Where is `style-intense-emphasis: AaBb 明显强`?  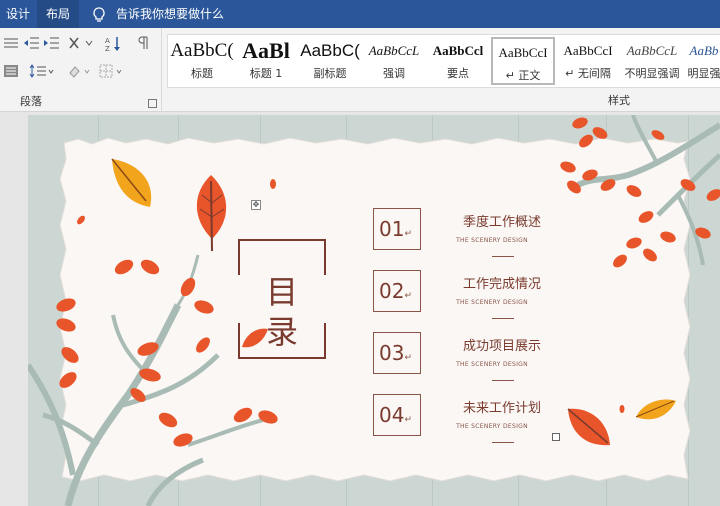
style-intense-emphasis: AaBb 明显强 is located at coordinates (702, 61).